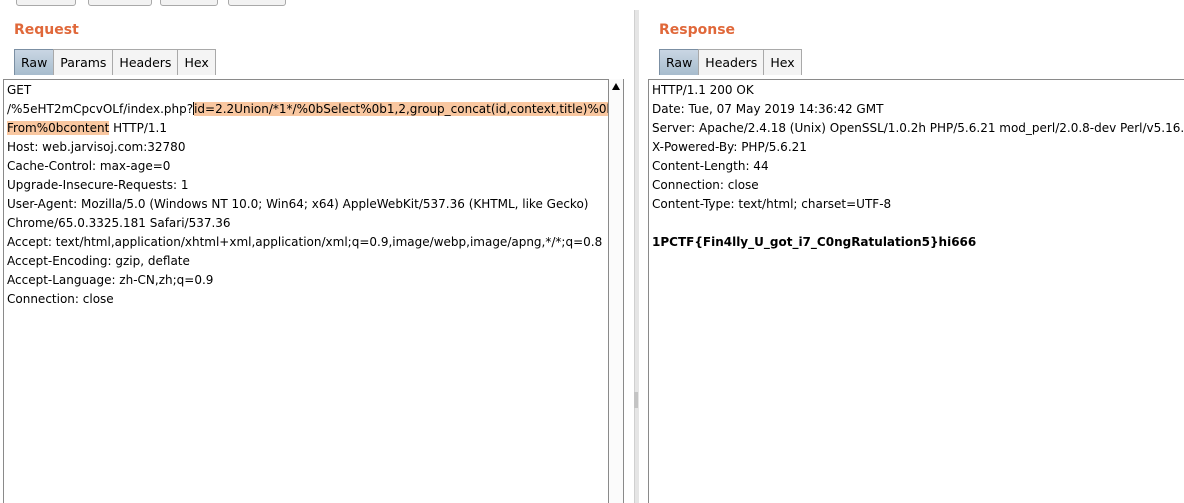  What do you see at coordinates (58, 128) in the screenshot?
I see `selected-payload: From%0bcontent` at bounding box center [58, 128].